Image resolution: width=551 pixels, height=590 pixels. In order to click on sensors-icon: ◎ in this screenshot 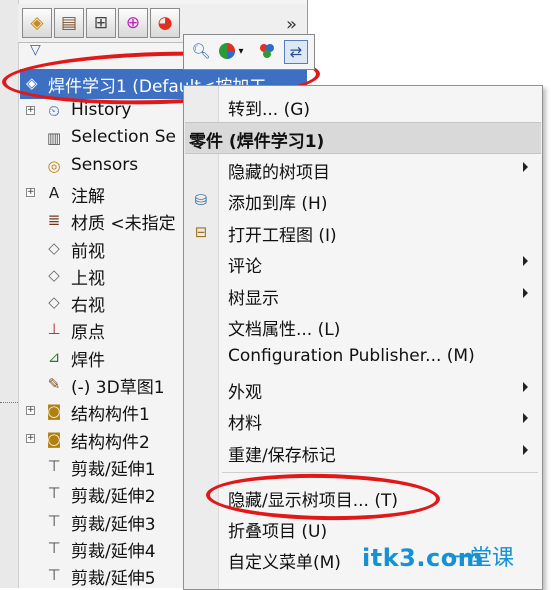, I will do `click(54, 165)`.